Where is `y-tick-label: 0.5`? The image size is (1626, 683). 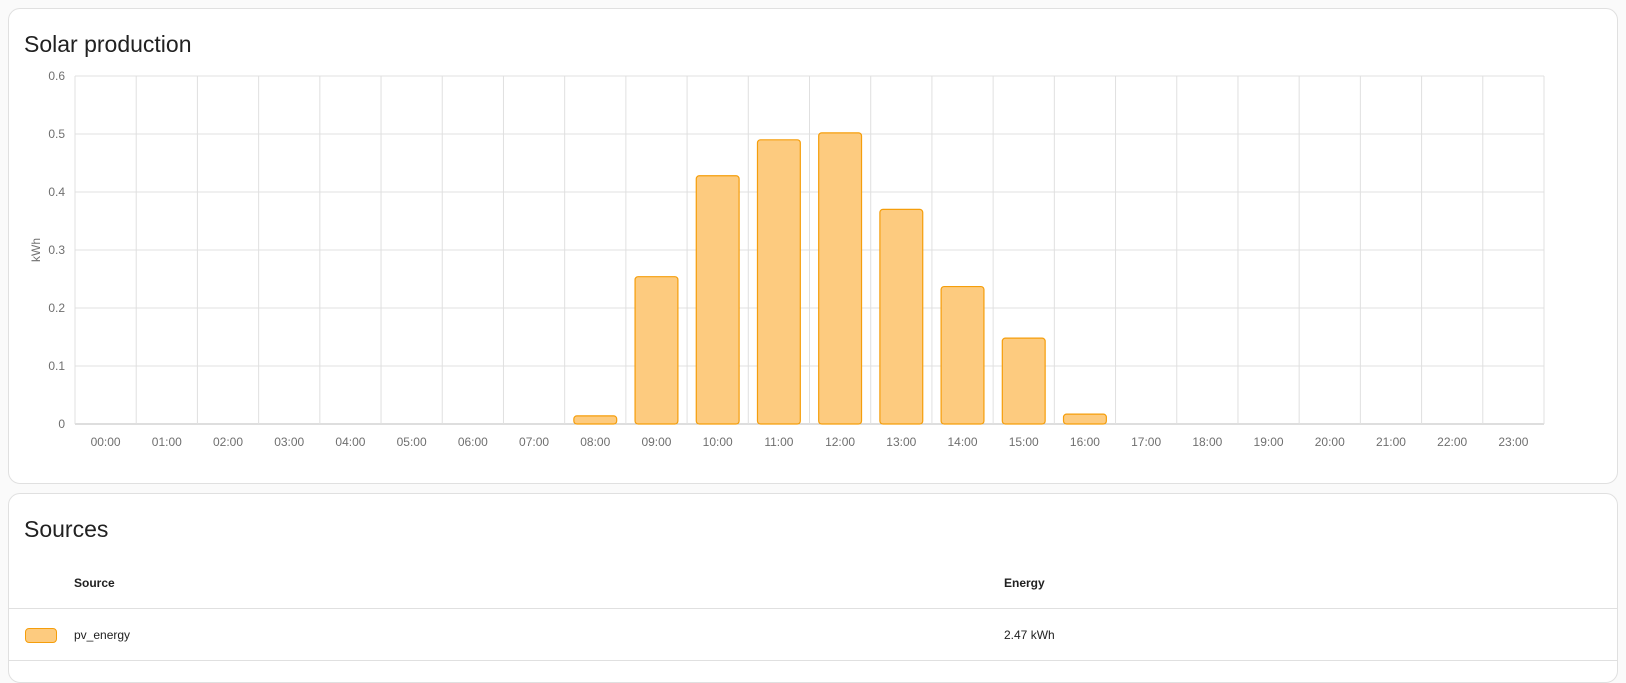
y-tick-label: 0.5 is located at coordinates (56, 134).